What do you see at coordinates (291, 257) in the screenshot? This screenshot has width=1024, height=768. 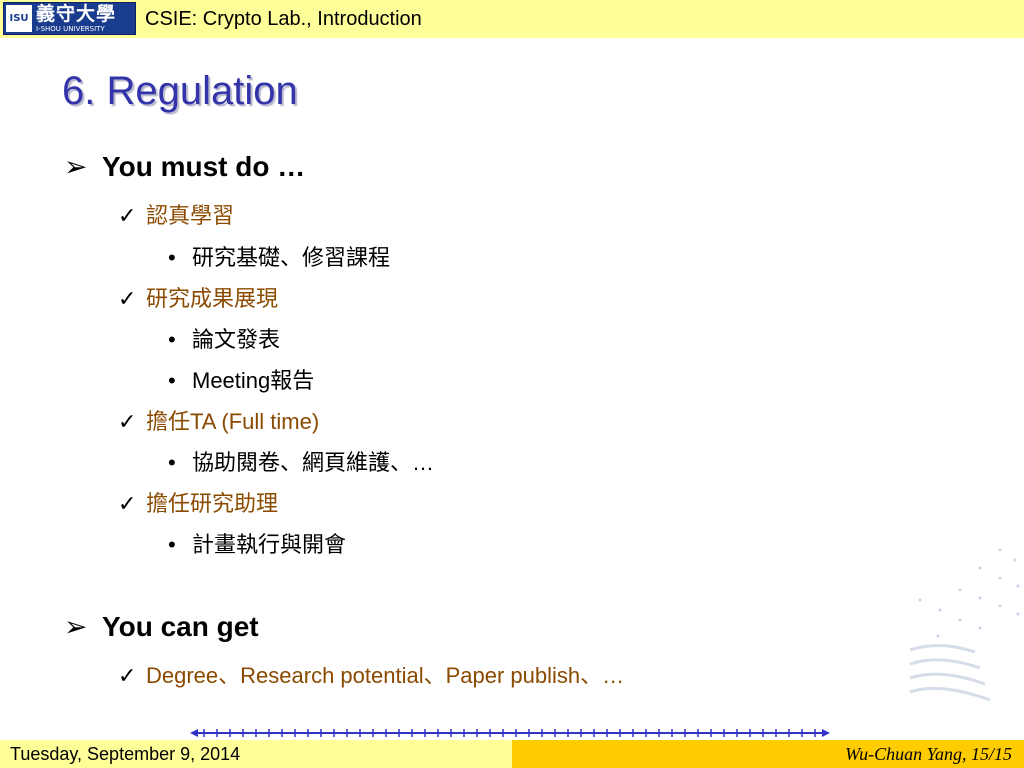 I see `sub-list-item-label: 研究基礎、修習課程` at bounding box center [291, 257].